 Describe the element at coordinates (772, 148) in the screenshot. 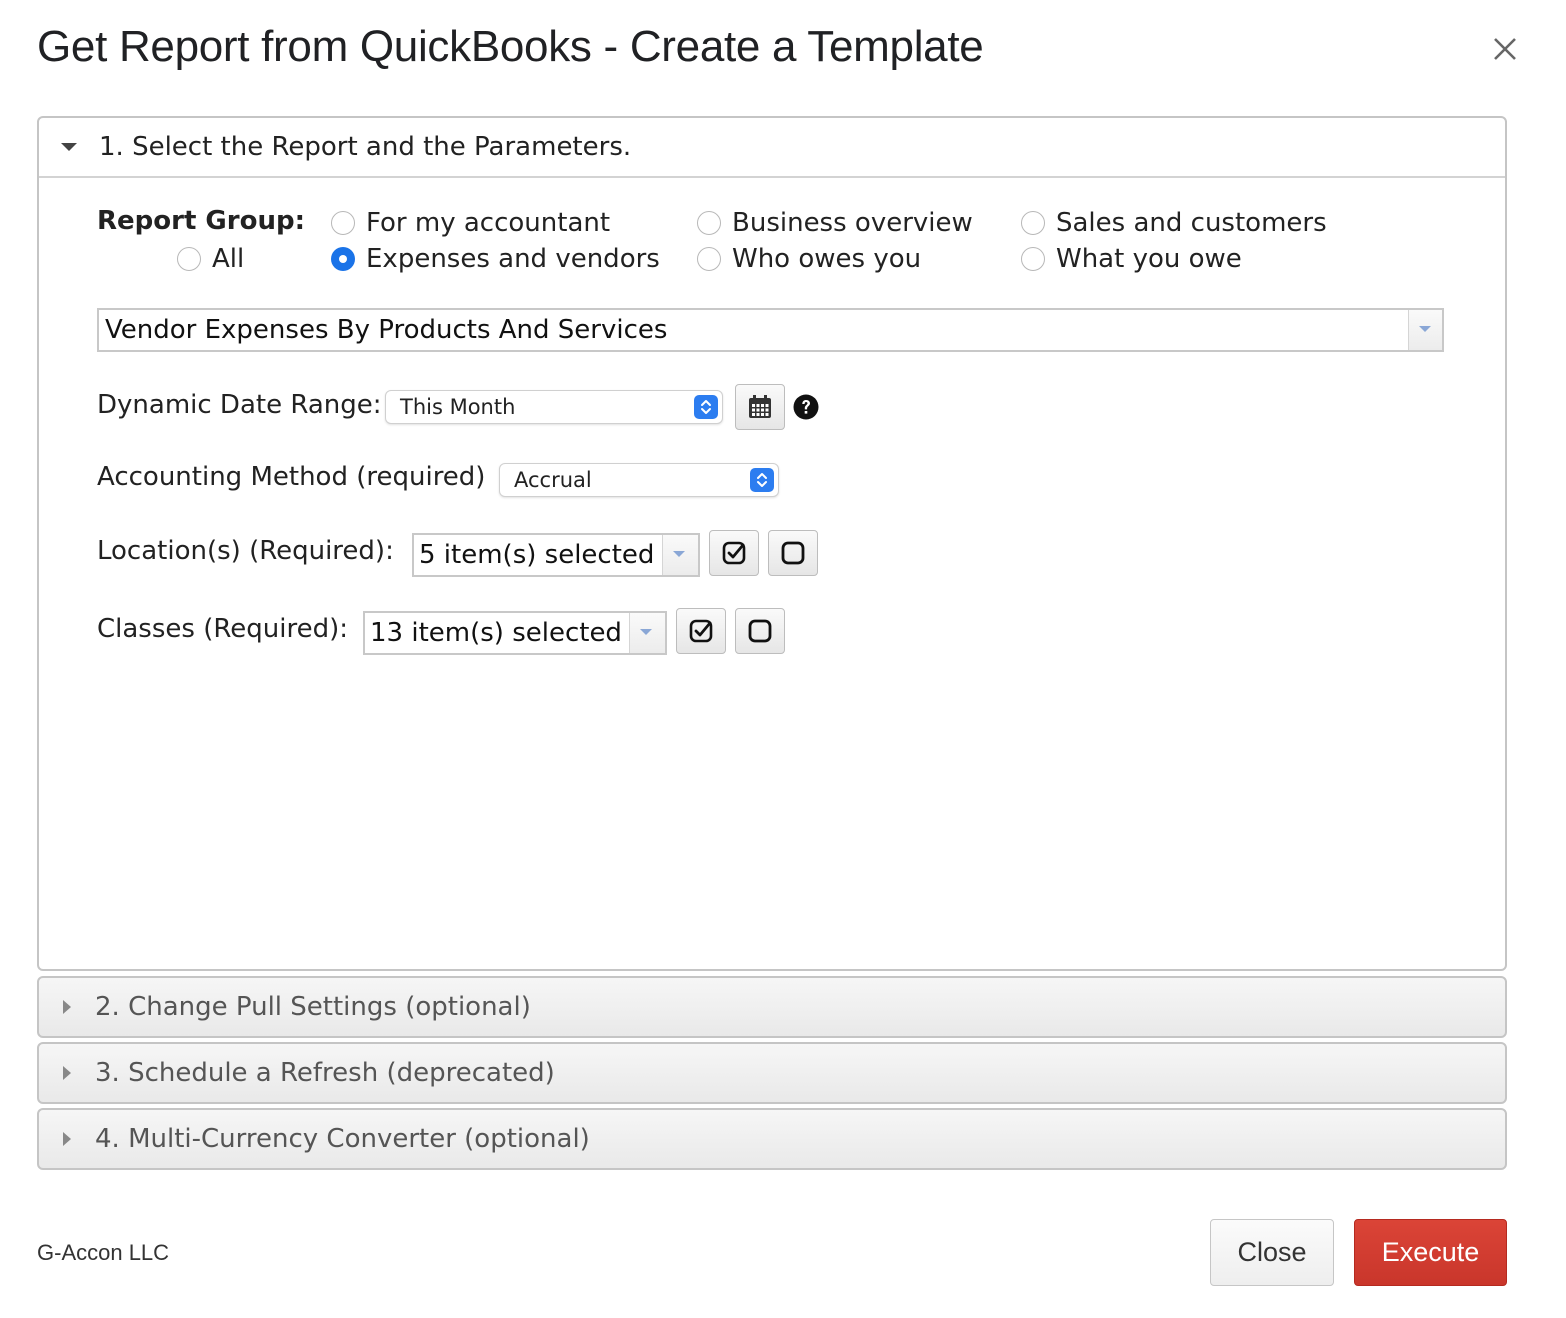

I see `section-header-select-report: 1. Select the Report and the Parameters.` at that location.